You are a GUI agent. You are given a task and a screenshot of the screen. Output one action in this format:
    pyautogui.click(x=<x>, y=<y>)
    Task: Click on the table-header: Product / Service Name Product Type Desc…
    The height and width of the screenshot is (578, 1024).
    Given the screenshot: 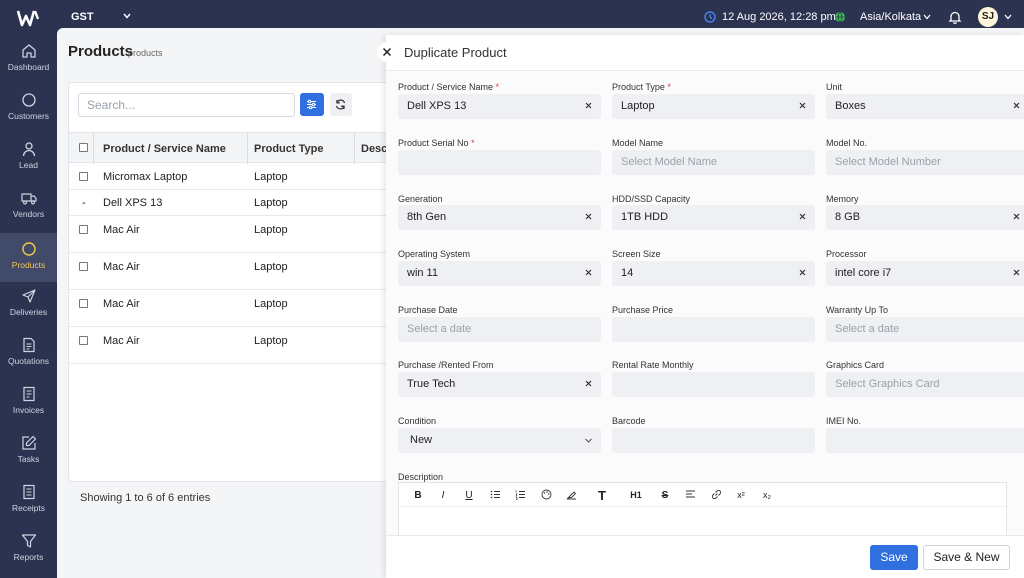 What is the action you would take?
    pyautogui.click(x=234, y=148)
    